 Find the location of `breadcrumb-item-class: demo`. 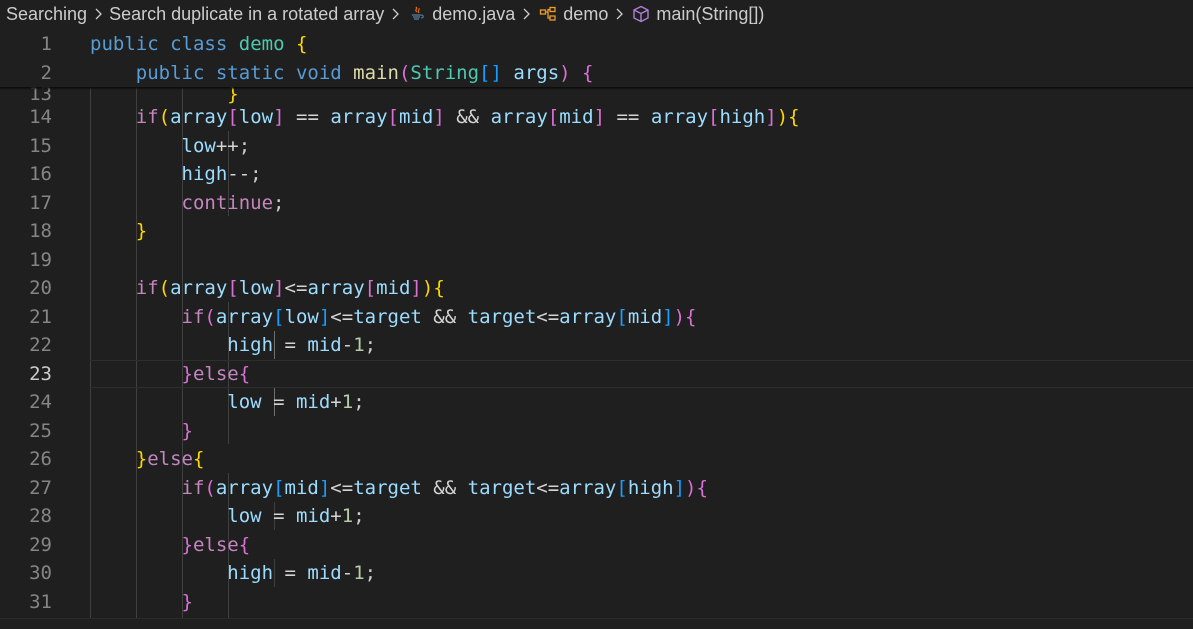

breadcrumb-item-class: demo is located at coordinates (572, 14).